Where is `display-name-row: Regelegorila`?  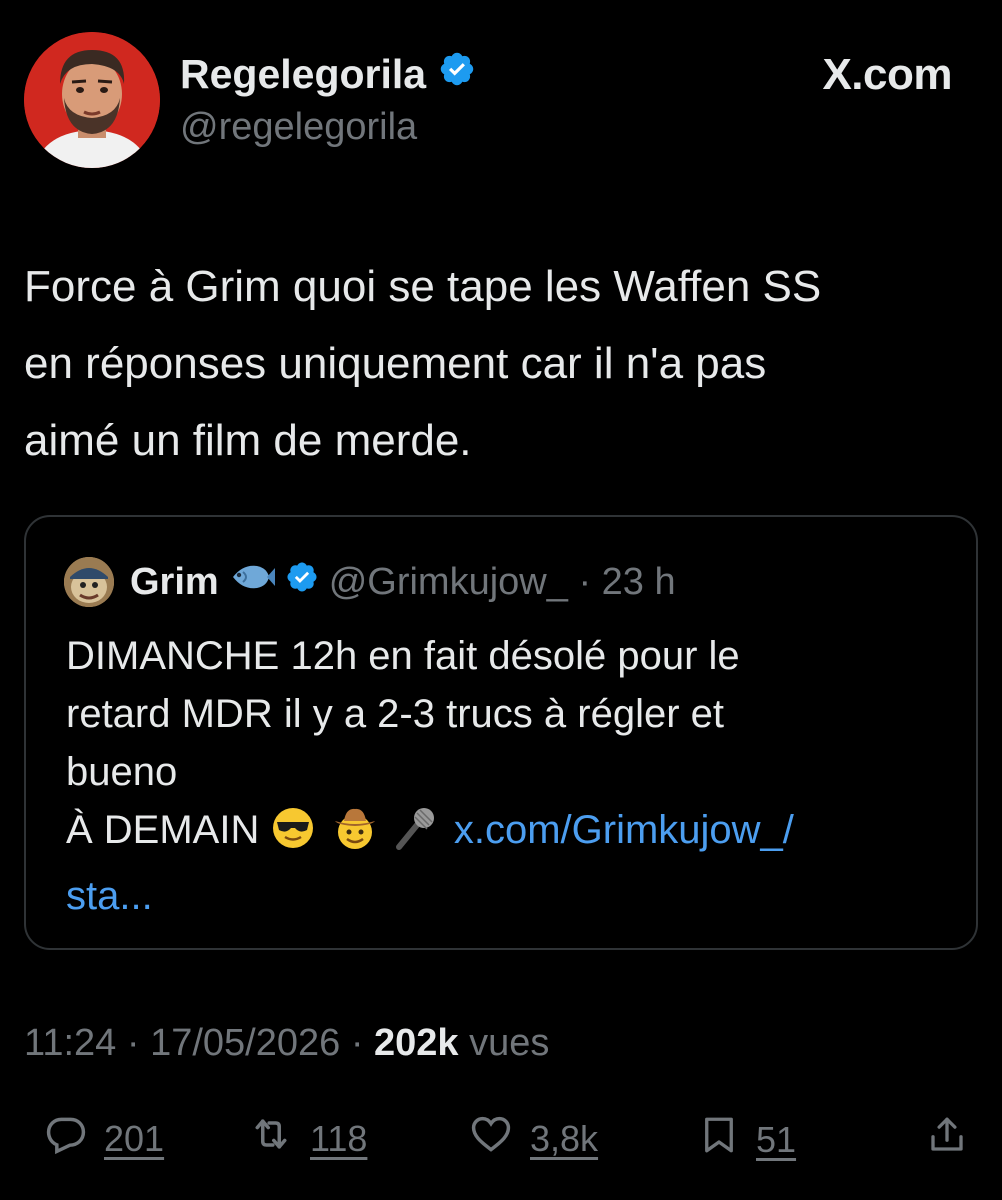 display-name-row: Regelegorila is located at coordinates (328, 74).